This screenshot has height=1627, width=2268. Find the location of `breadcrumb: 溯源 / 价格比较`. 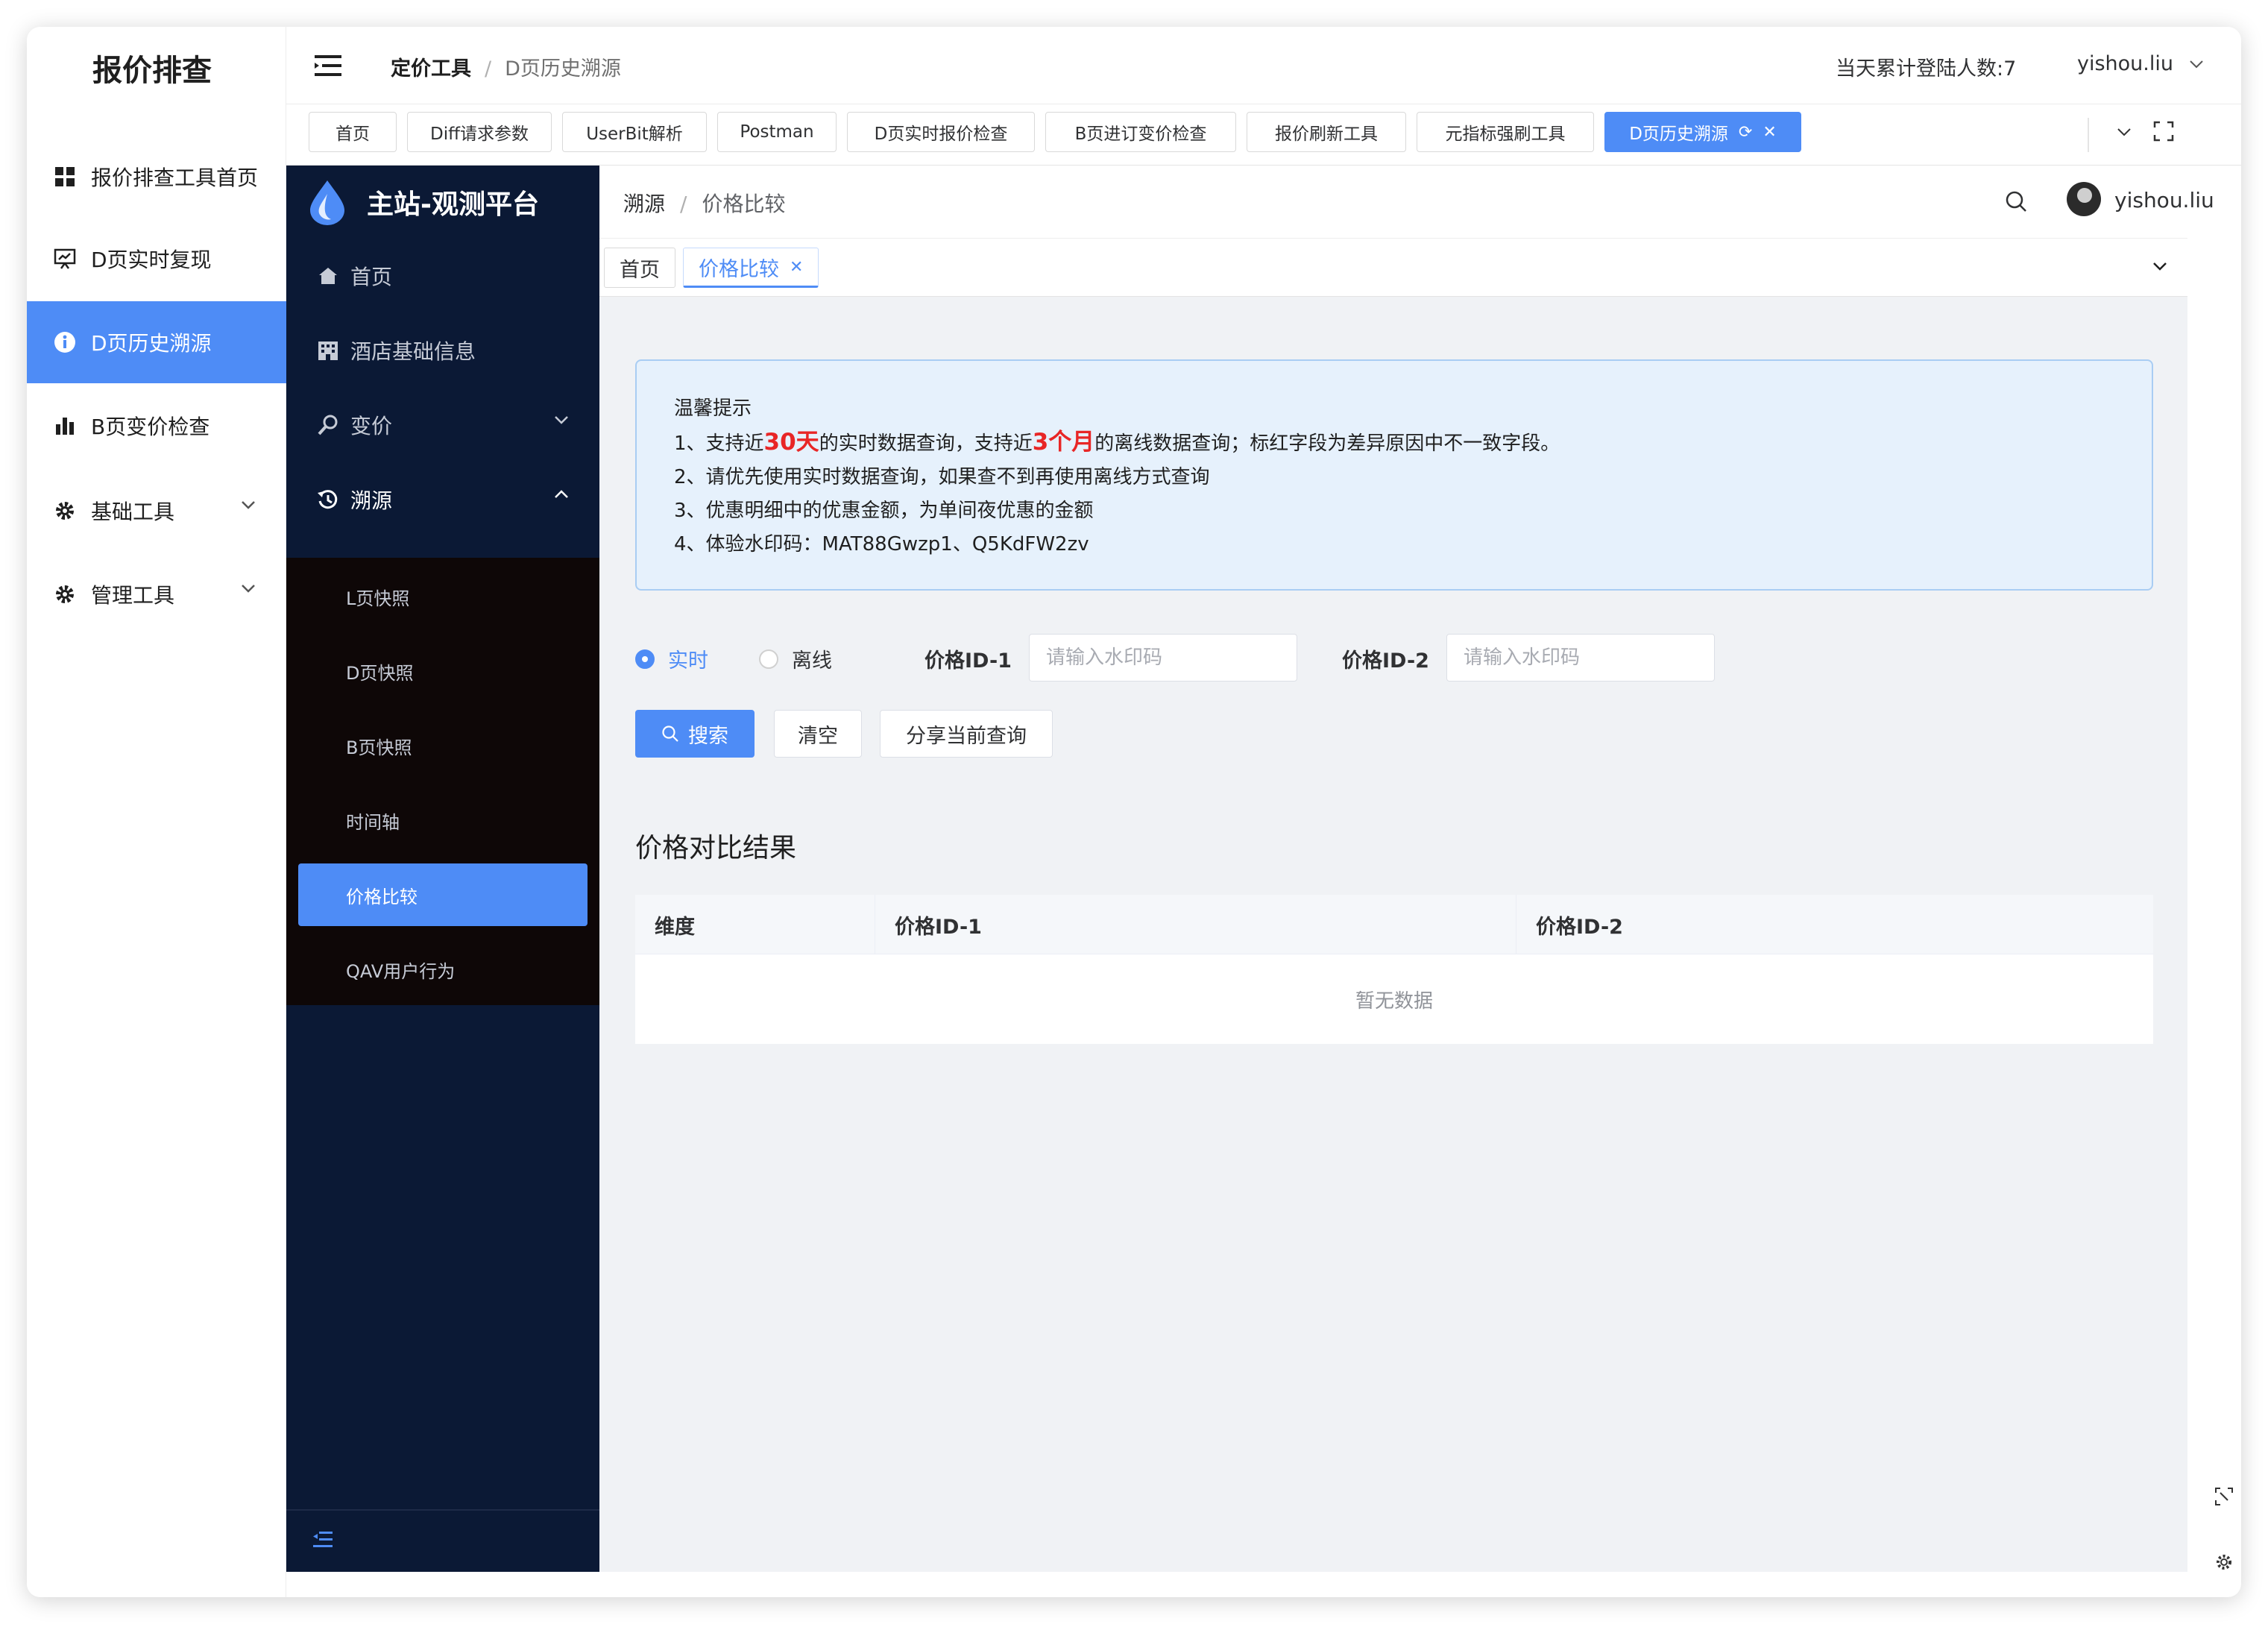

breadcrumb: 溯源 / 价格比较 is located at coordinates (704, 204).